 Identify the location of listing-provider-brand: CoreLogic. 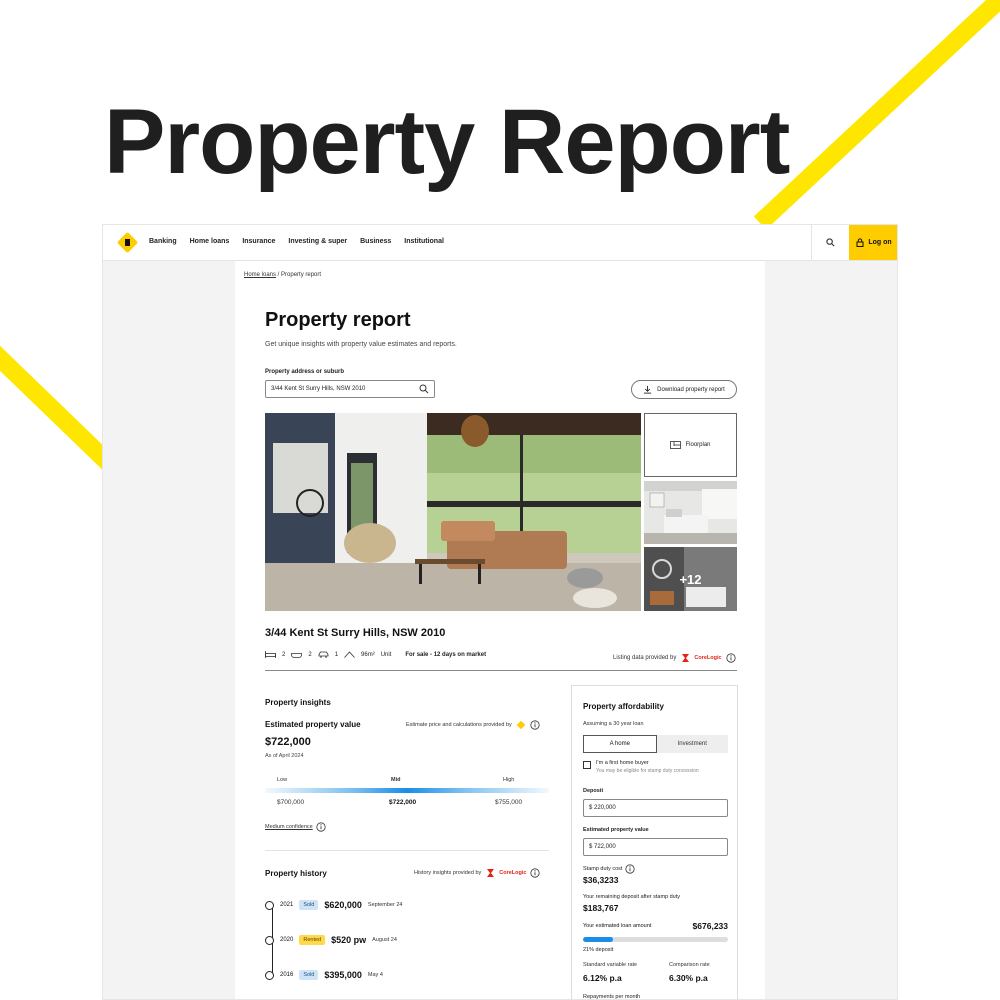
(708, 658).